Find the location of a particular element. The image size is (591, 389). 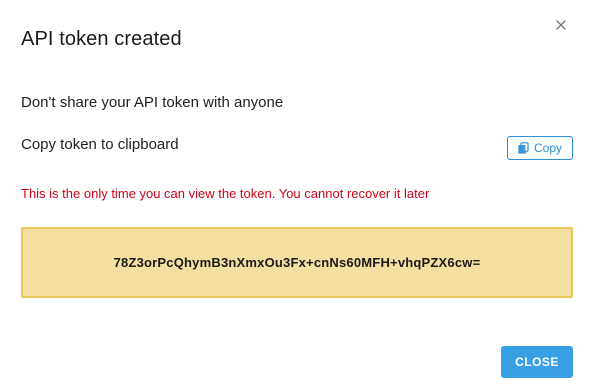

copy-button: Copy is located at coordinates (540, 148).